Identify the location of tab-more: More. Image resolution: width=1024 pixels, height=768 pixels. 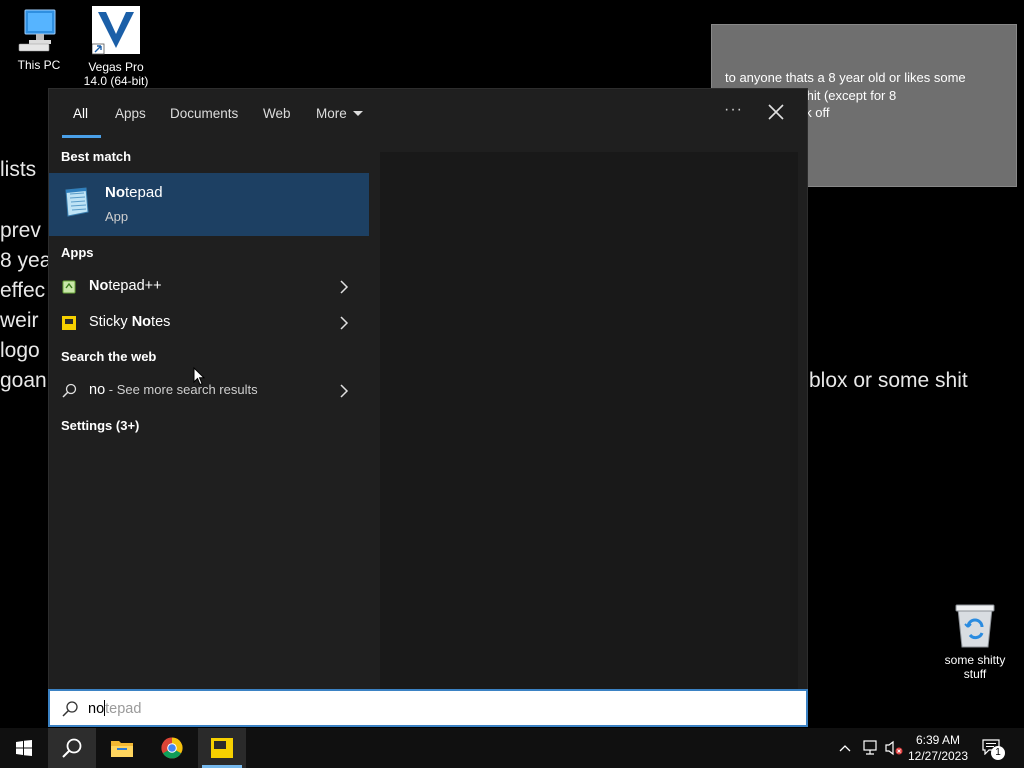
(339, 113).